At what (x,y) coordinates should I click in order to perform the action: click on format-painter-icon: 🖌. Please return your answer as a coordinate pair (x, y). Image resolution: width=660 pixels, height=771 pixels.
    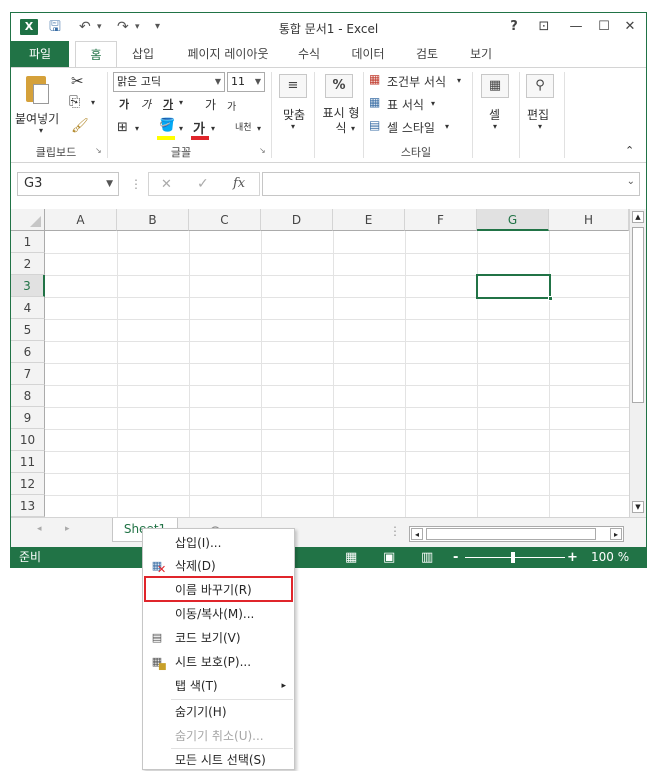
    Looking at the image, I should click on (80, 126).